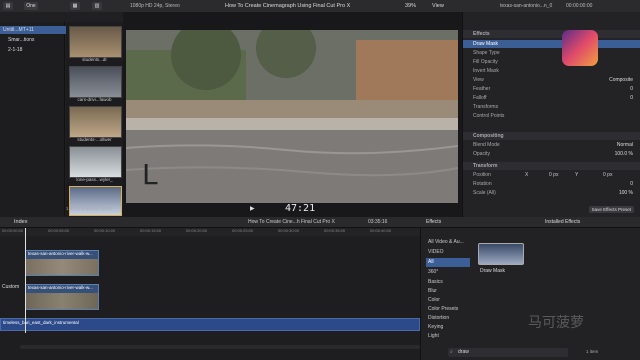  I want to click on playhead, so click(25, 280).